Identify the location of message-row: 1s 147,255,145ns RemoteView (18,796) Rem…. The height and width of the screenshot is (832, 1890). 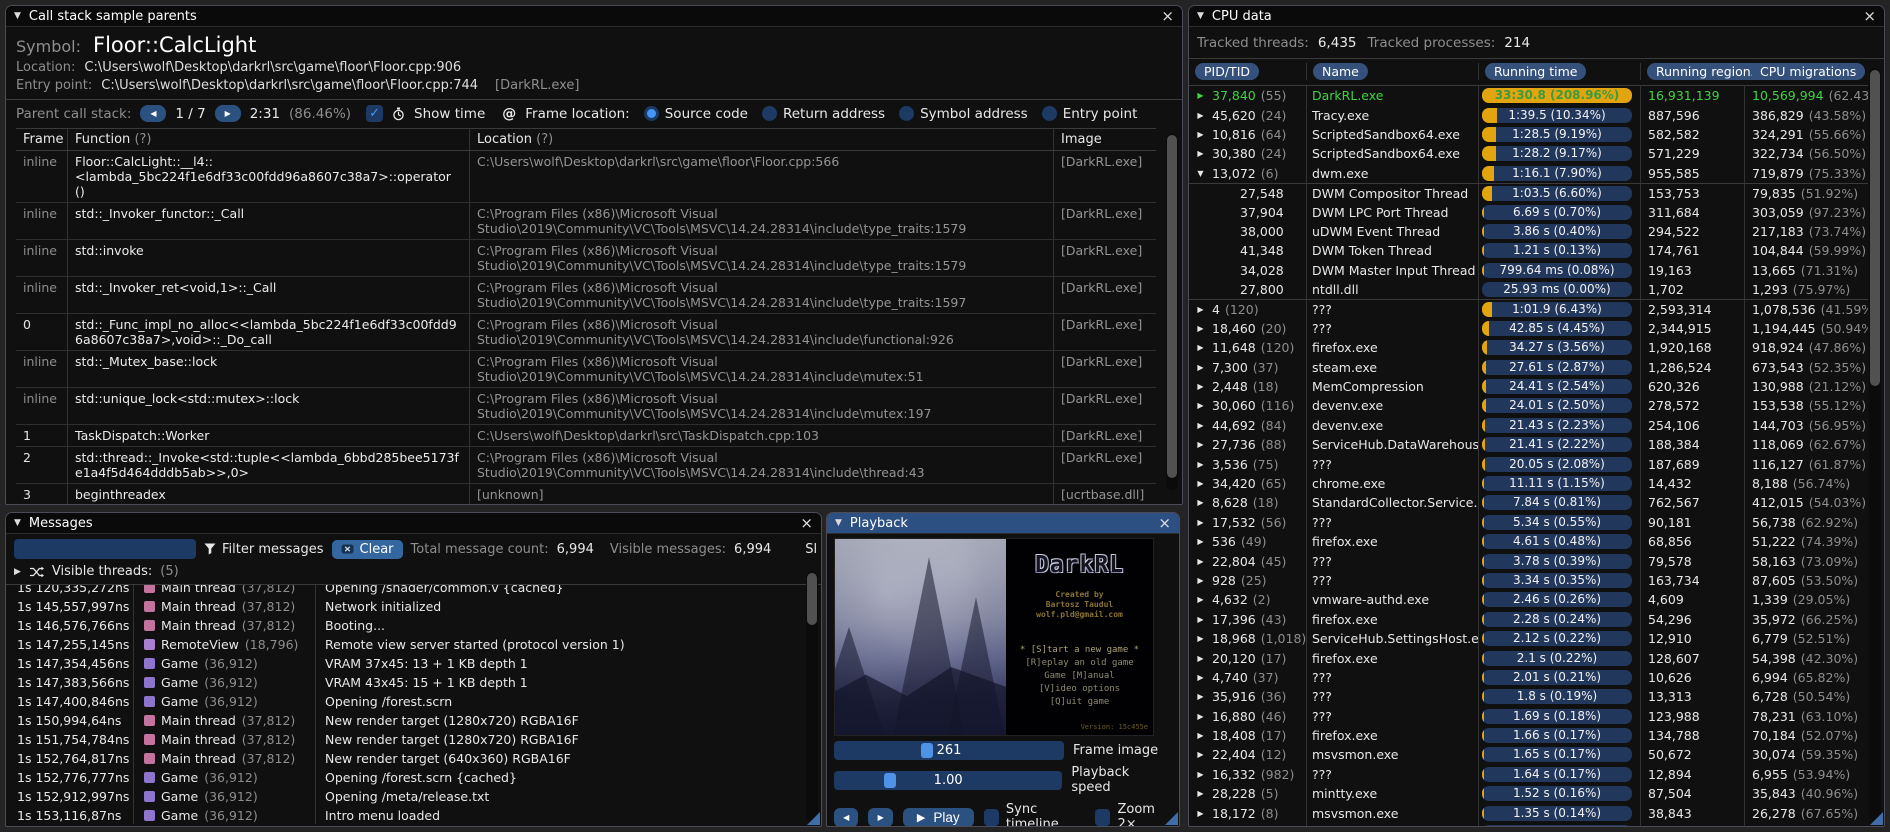
(413, 644).